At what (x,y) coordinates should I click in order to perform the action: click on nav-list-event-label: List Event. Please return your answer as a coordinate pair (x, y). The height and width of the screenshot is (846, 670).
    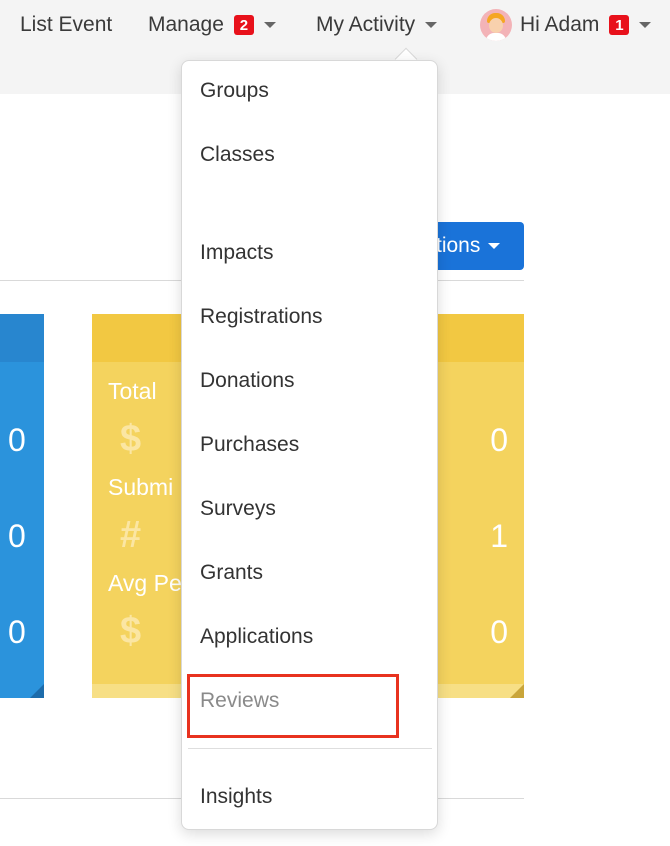
    Looking at the image, I should click on (66, 24).